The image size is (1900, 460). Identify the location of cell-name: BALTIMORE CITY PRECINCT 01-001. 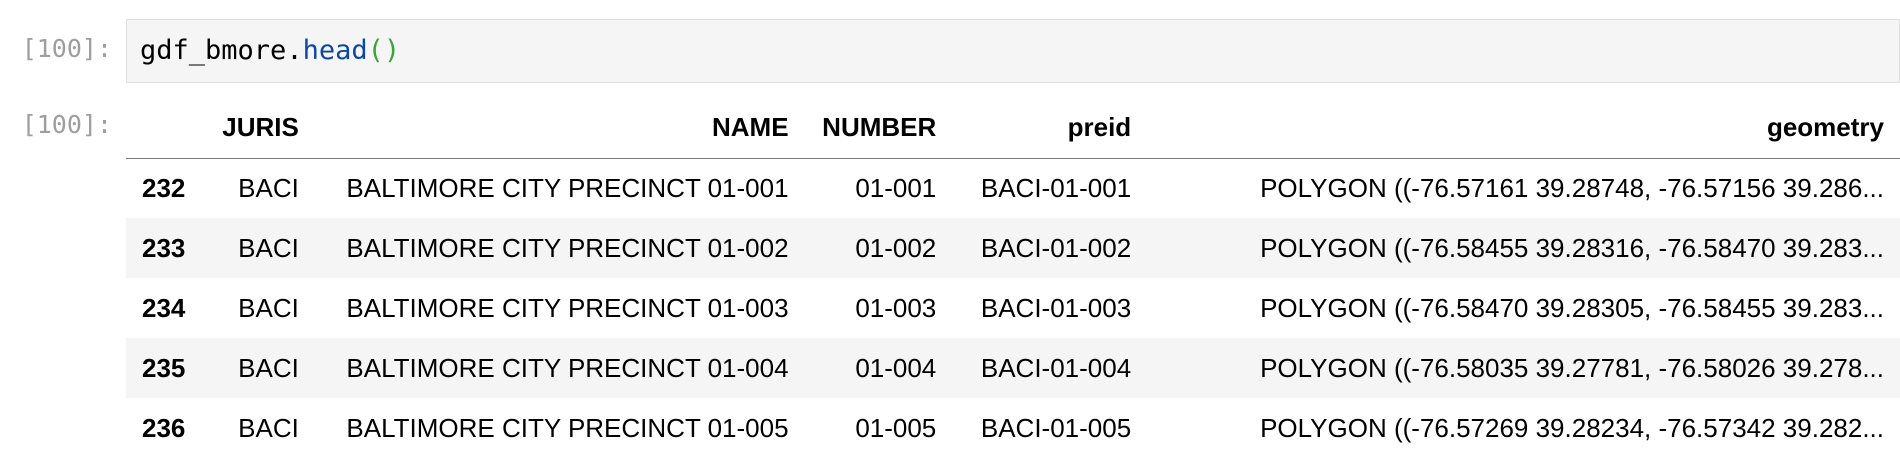
(567, 187).